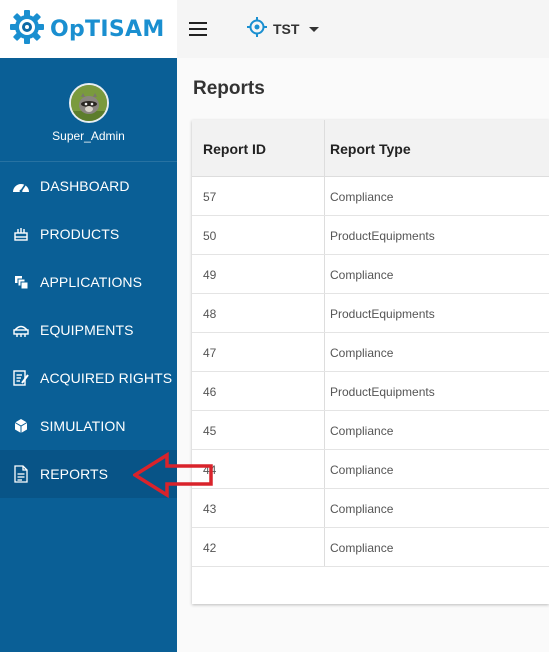 Image resolution: width=549 pixels, height=652 pixels. What do you see at coordinates (314, 29) in the screenshot?
I see `dropdown-caret-icon` at bounding box center [314, 29].